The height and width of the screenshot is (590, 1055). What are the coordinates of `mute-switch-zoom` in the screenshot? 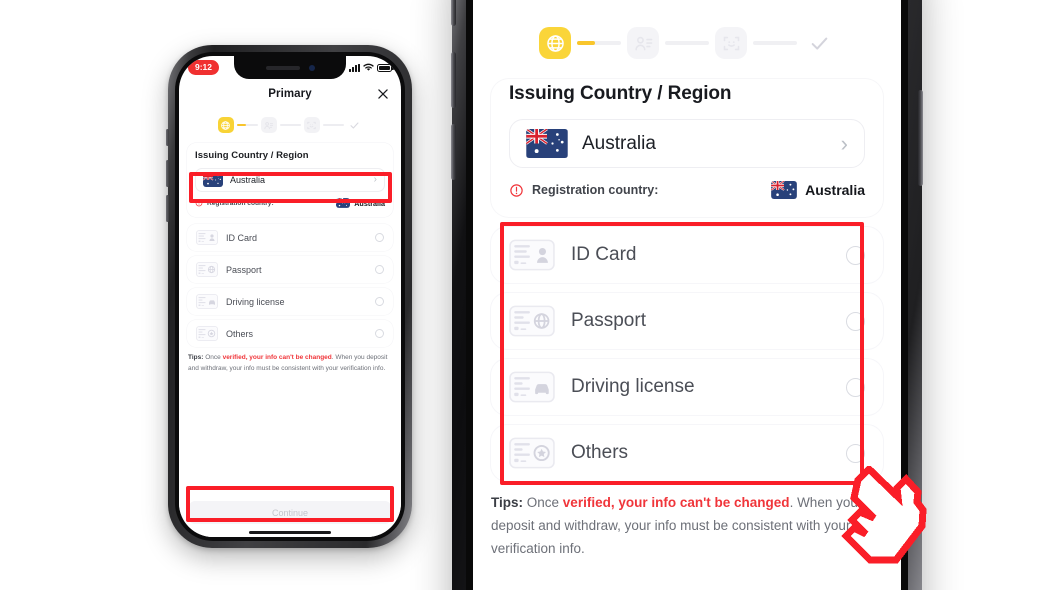 It's located at (453, 13).